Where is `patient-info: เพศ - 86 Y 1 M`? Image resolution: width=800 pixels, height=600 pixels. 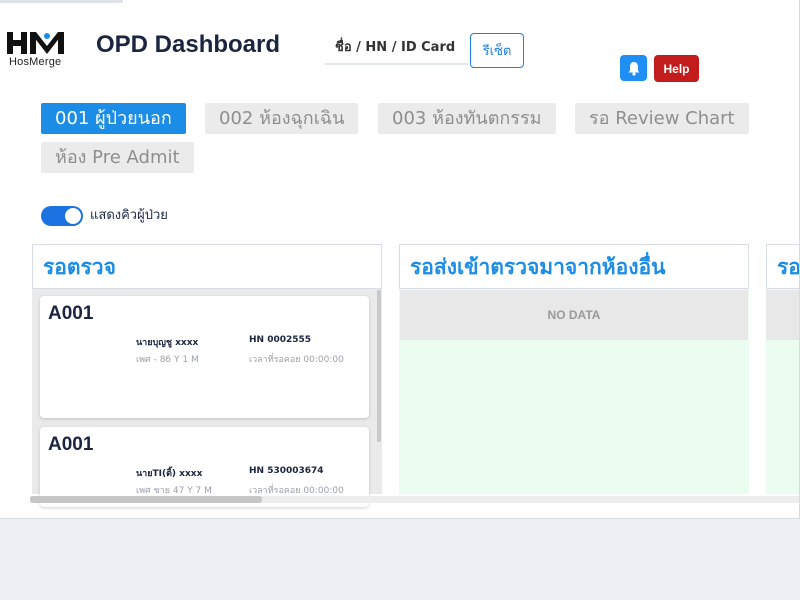
patient-info: เพศ - 86 Y 1 M is located at coordinates (167, 360).